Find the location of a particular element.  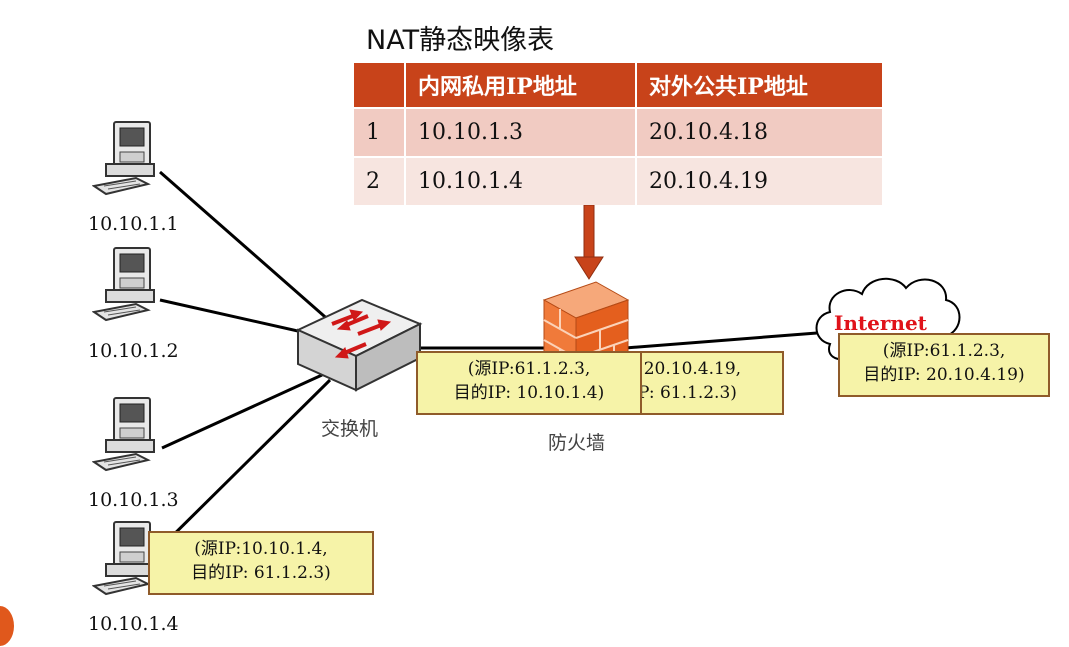

host-label: 10.10.1.4 is located at coordinates (133, 624).